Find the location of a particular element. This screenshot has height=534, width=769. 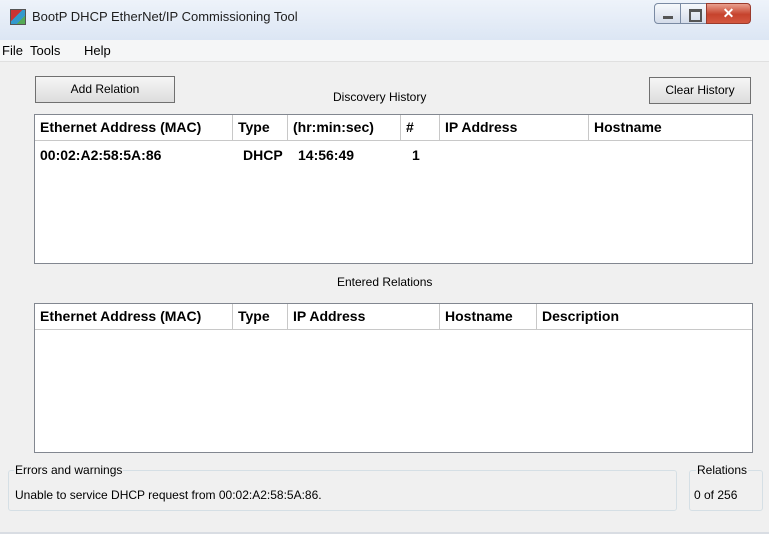

close-icon: ✕ is located at coordinates (728, 13).